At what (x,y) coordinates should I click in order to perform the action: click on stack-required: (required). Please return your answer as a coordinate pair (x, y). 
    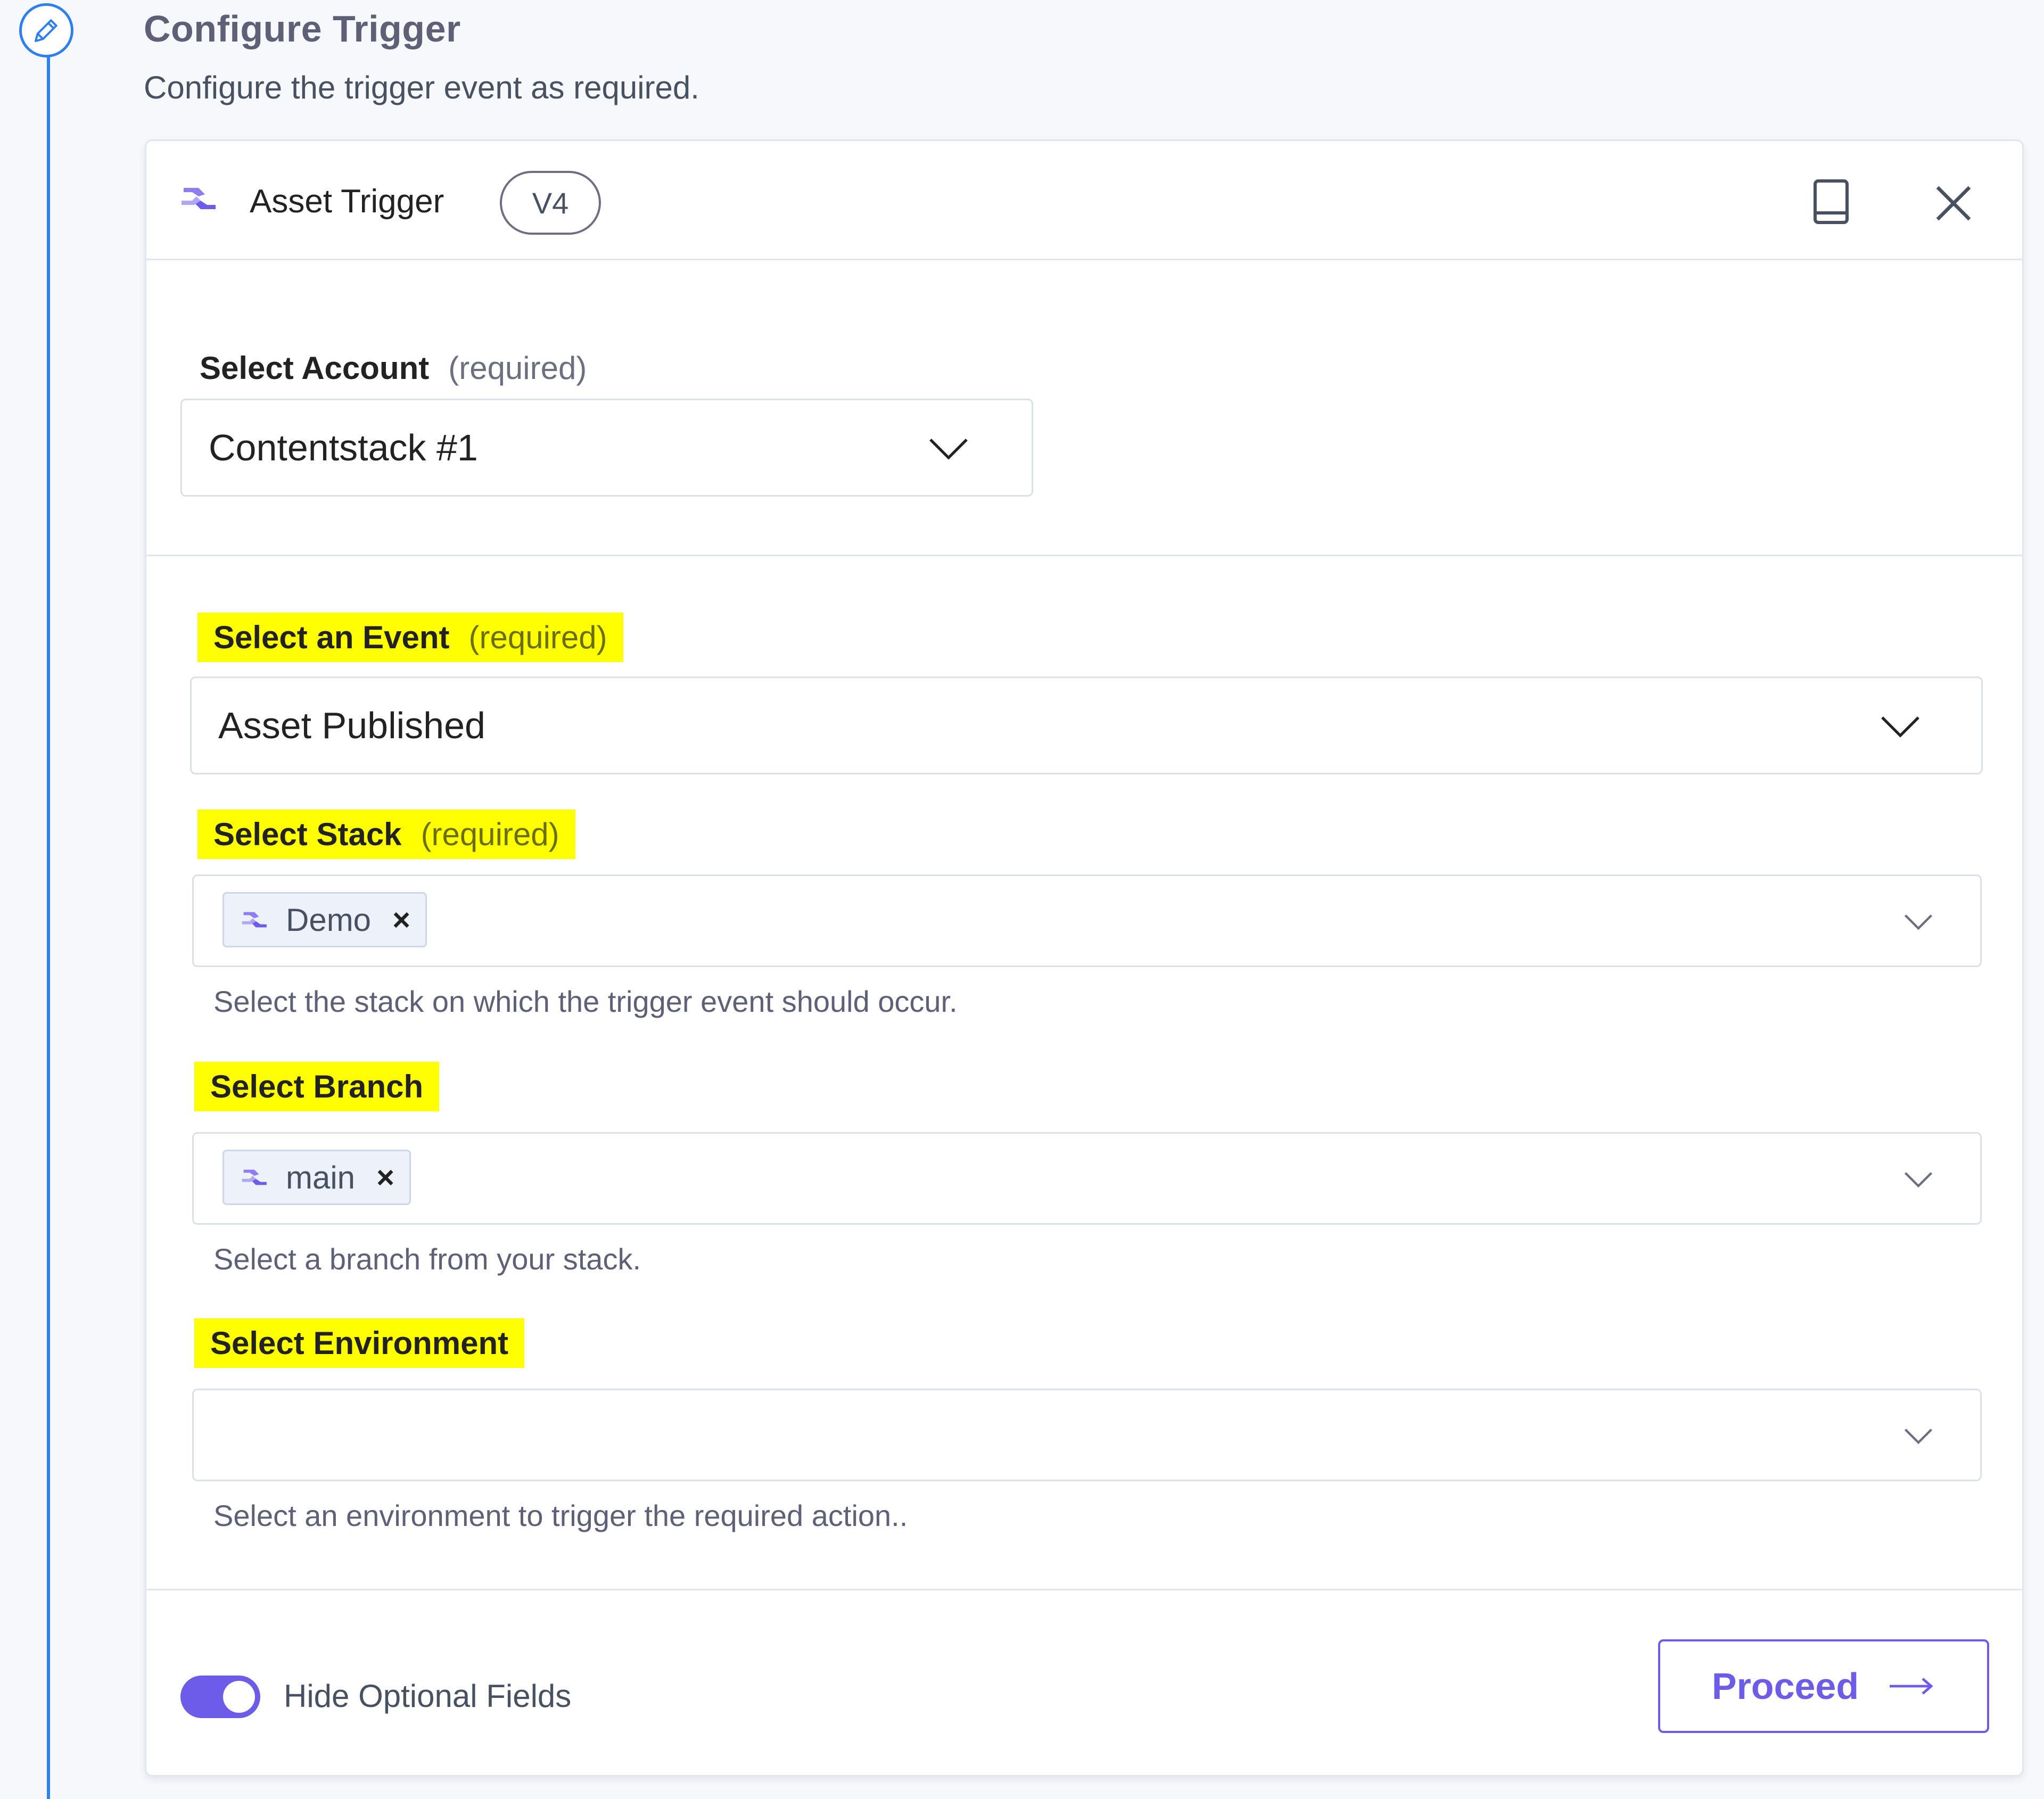
    Looking at the image, I should click on (490, 834).